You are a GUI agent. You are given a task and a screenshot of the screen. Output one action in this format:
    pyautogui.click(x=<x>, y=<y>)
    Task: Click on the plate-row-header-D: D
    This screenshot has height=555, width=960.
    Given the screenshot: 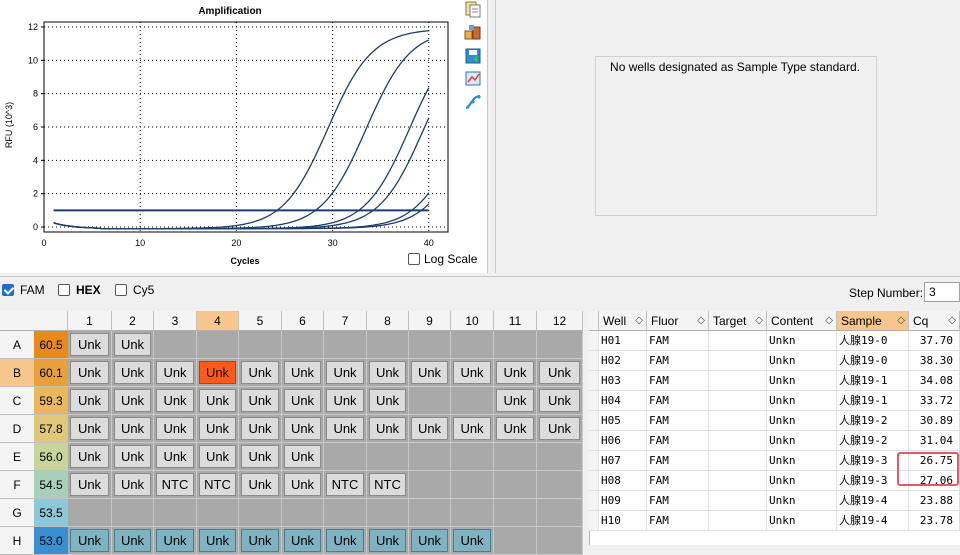 What is the action you would take?
    pyautogui.click(x=17, y=429)
    